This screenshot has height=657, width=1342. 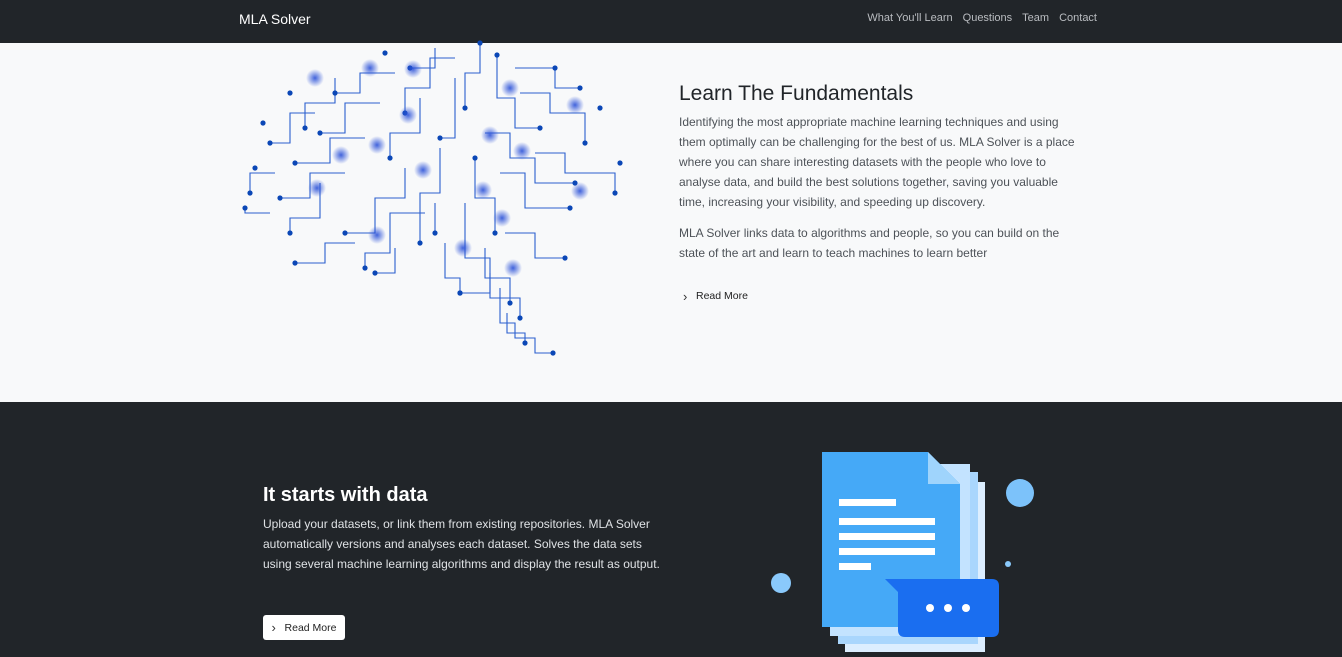 I want to click on data-read-more-button: › Read More, so click(x=304, y=627).